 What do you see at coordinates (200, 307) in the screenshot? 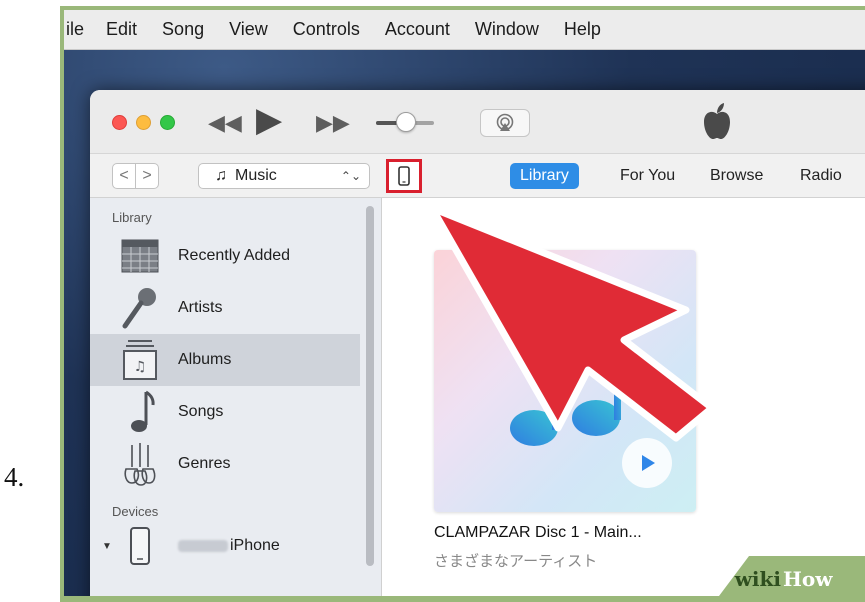
I see `sidebar-item-label: Artists` at bounding box center [200, 307].